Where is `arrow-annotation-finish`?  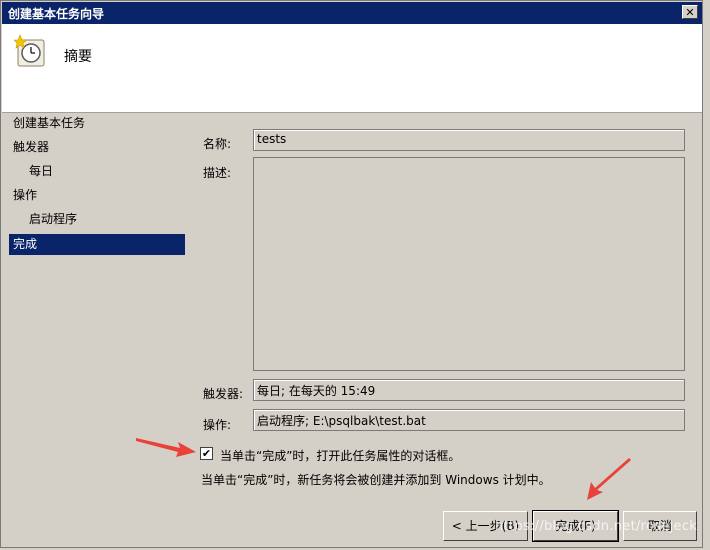 arrow-annotation-finish is located at coordinates (609, 479).